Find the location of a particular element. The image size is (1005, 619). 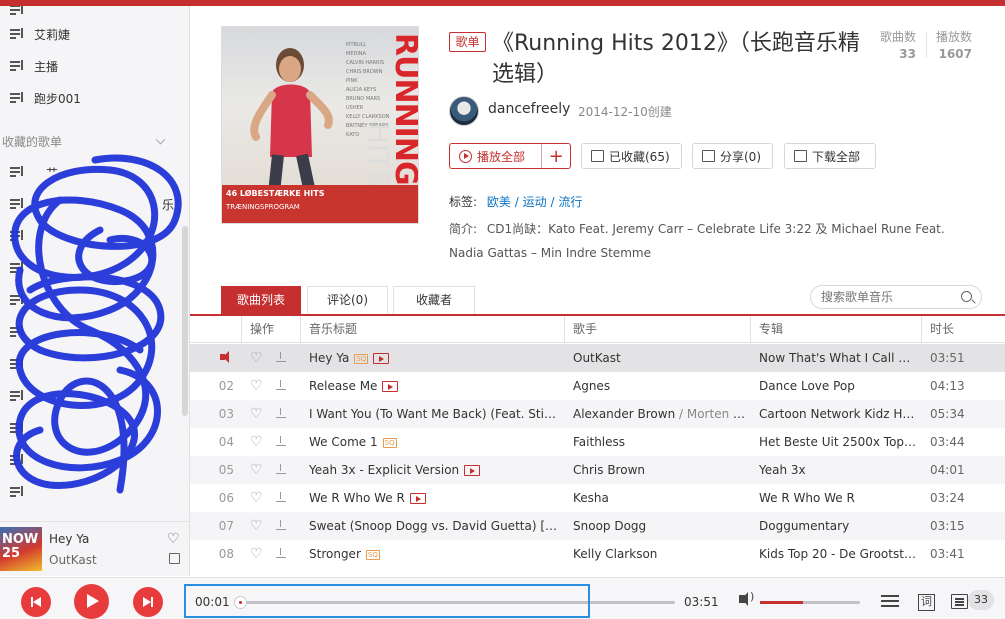

download-all-button: 下载全部 is located at coordinates (830, 156).